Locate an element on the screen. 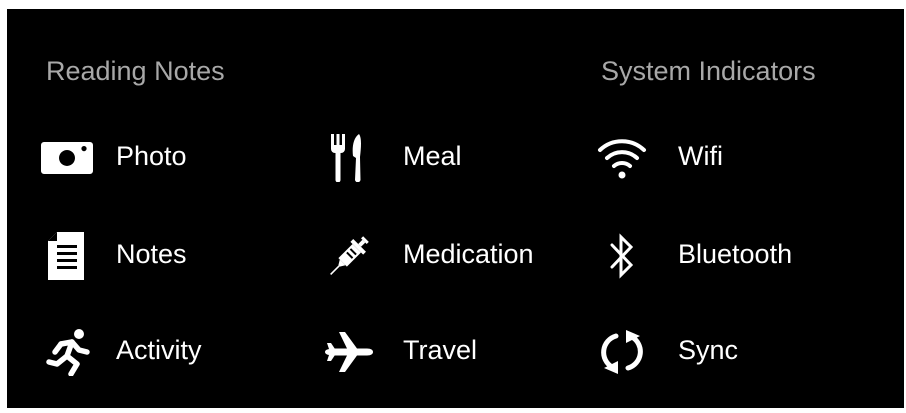 This screenshot has width=906, height=413. legend-label-sync: Sync is located at coordinates (708, 350).